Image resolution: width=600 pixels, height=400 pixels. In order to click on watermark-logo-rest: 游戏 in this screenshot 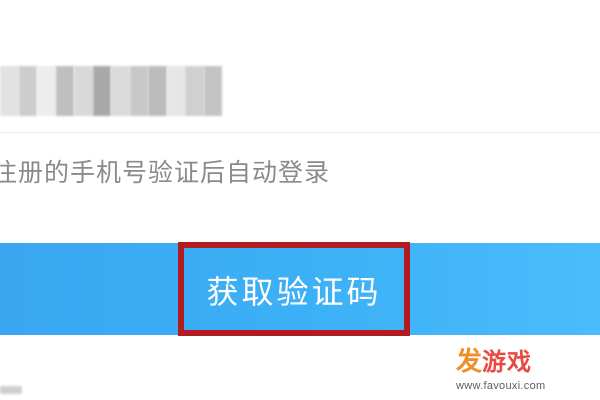, I will do `click(507, 362)`.